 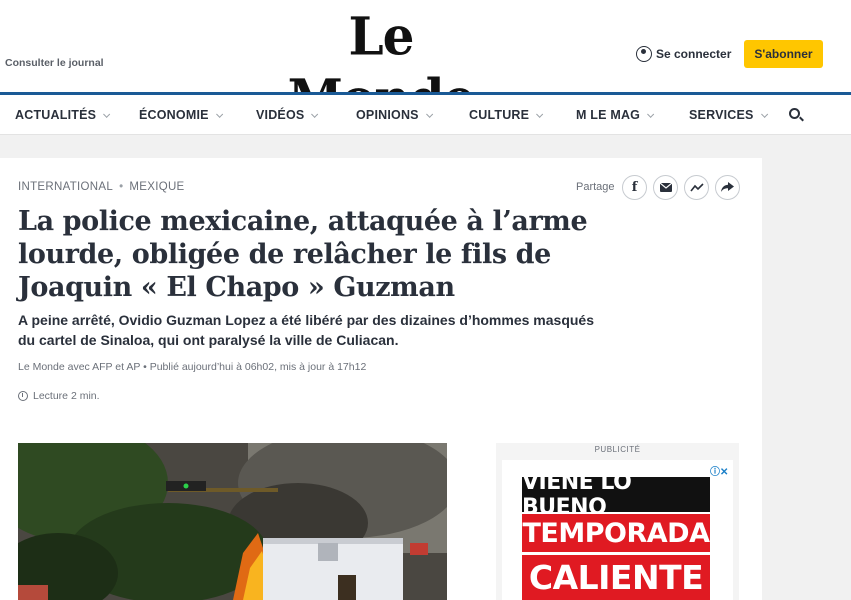 I want to click on breadcrumb-mexique: MEXIQUE, so click(x=156, y=187).